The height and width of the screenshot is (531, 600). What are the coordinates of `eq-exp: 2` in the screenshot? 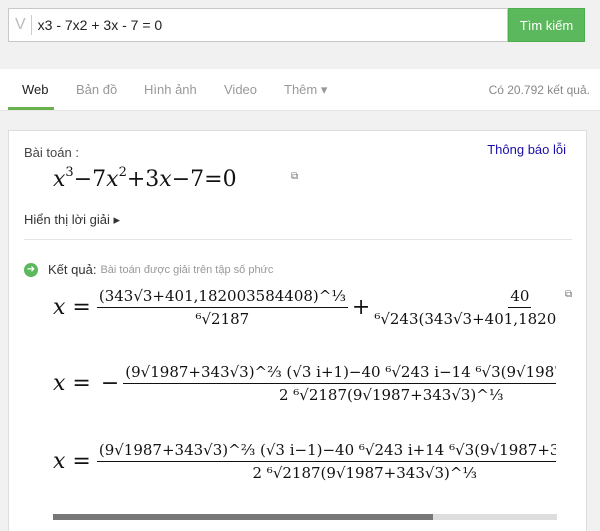 It's located at (122, 172).